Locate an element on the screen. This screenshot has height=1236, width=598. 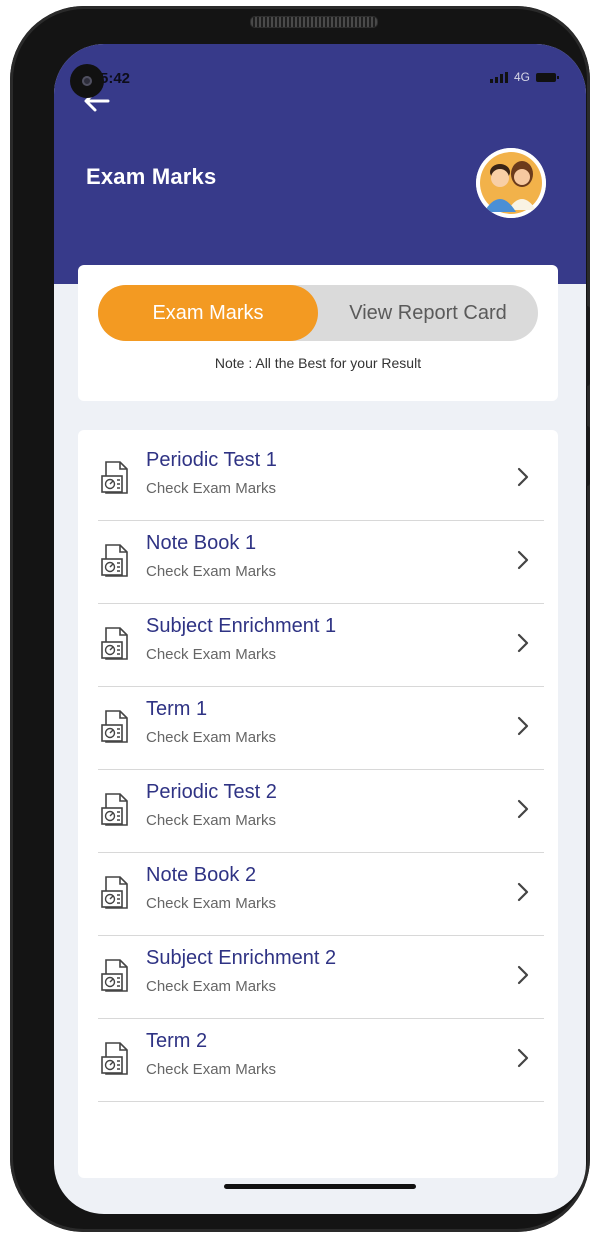
exam-title: Periodic Test 1 is located at coordinates (211, 460).